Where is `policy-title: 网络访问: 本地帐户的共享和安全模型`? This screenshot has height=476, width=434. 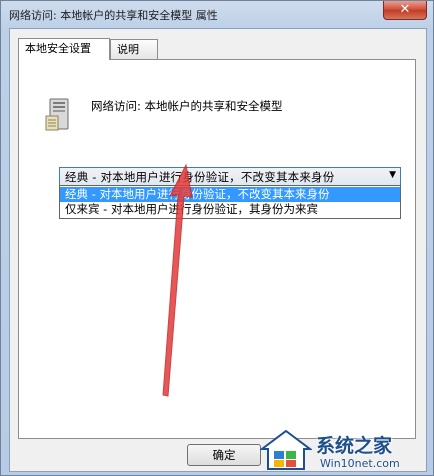
policy-title: 网络访问: 本地帐户的共享和安全模型 is located at coordinates (187, 106).